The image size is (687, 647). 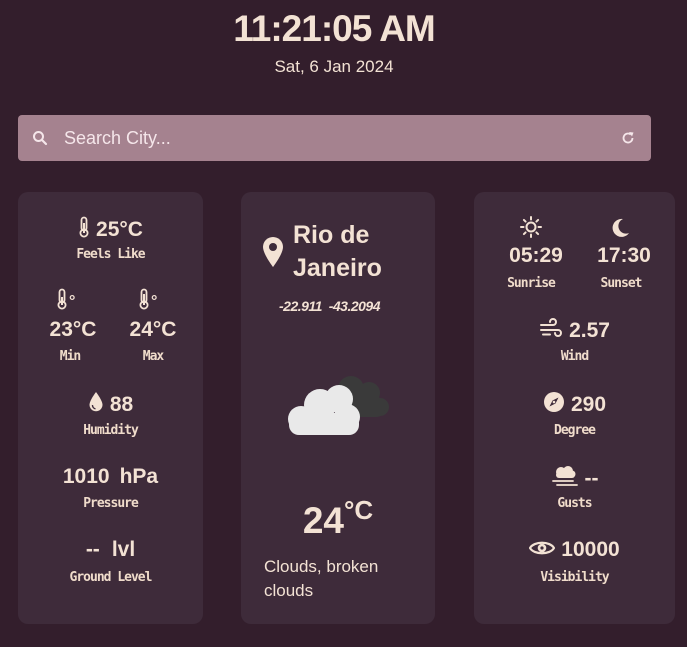 I want to click on degree-value: 290, so click(x=588, y=404).